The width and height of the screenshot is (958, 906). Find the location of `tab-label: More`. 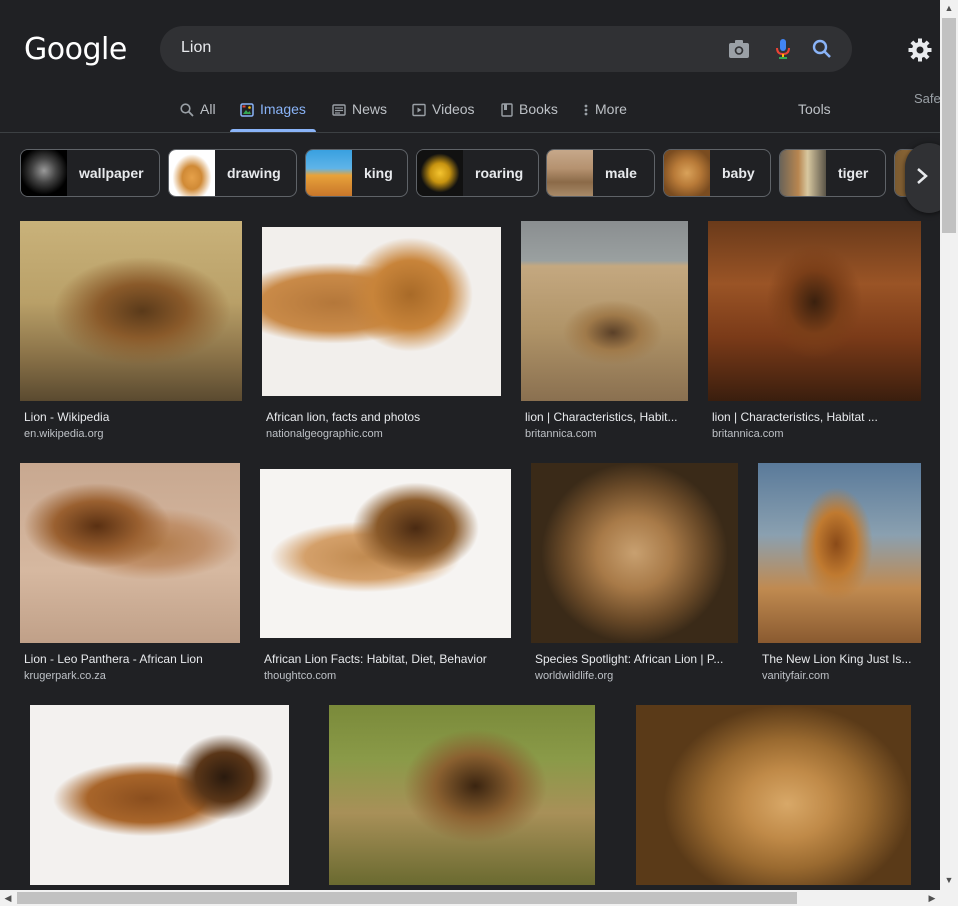

tab-label: More is located at coordinates (611, 109).